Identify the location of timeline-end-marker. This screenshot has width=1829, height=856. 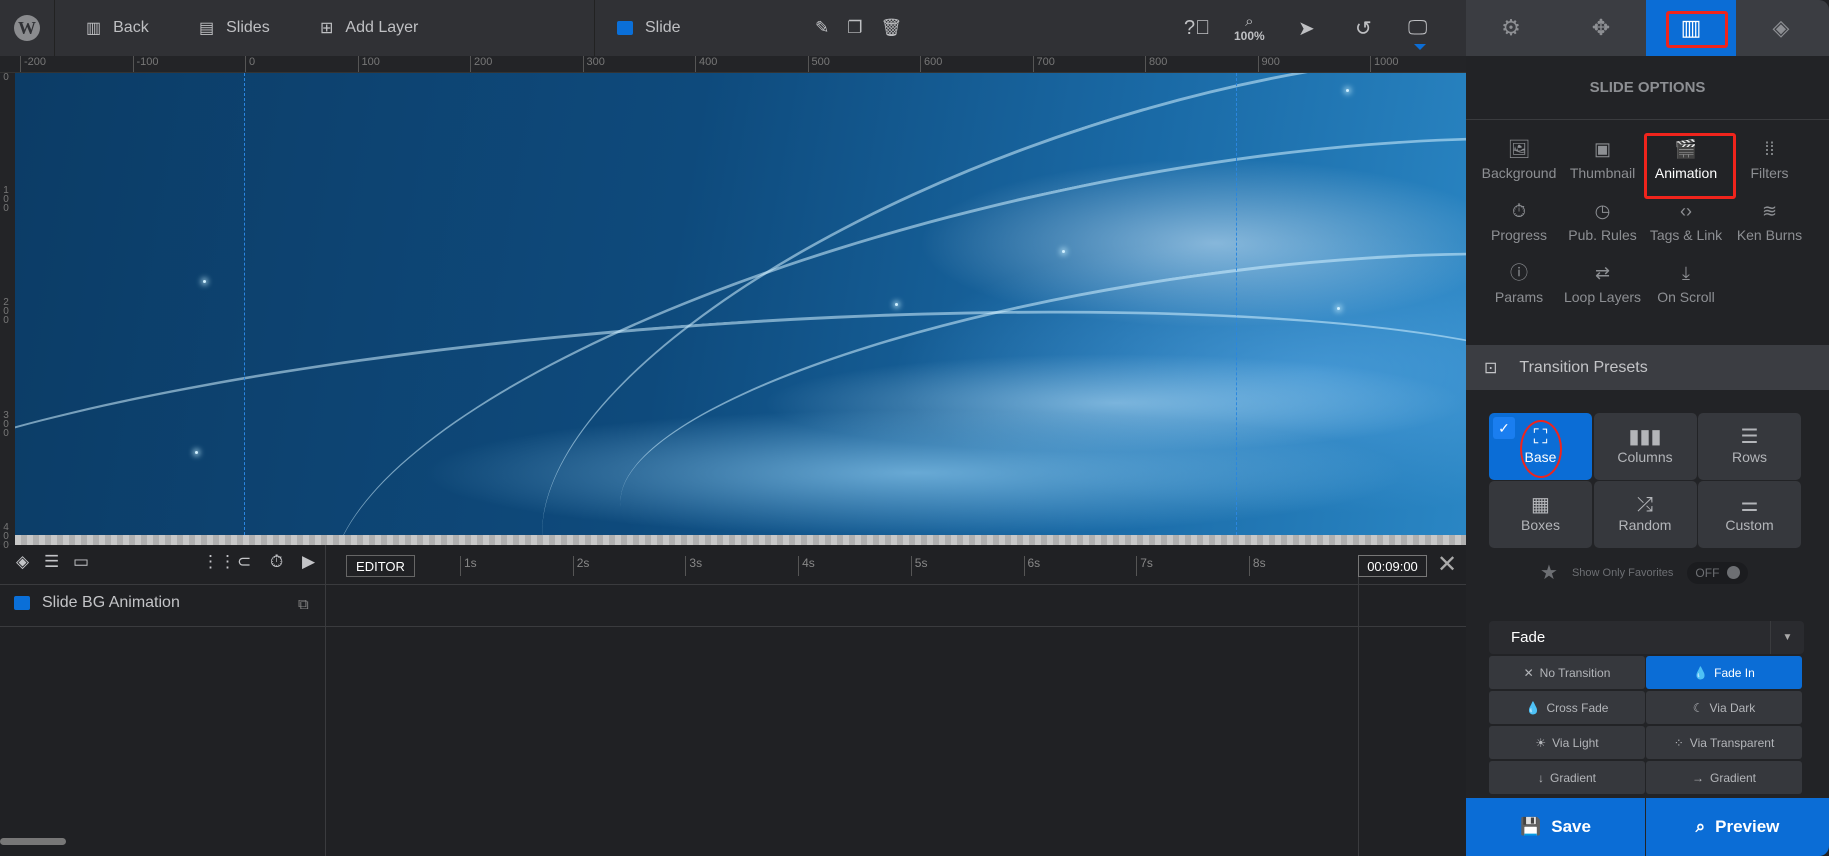
(1358, 716).